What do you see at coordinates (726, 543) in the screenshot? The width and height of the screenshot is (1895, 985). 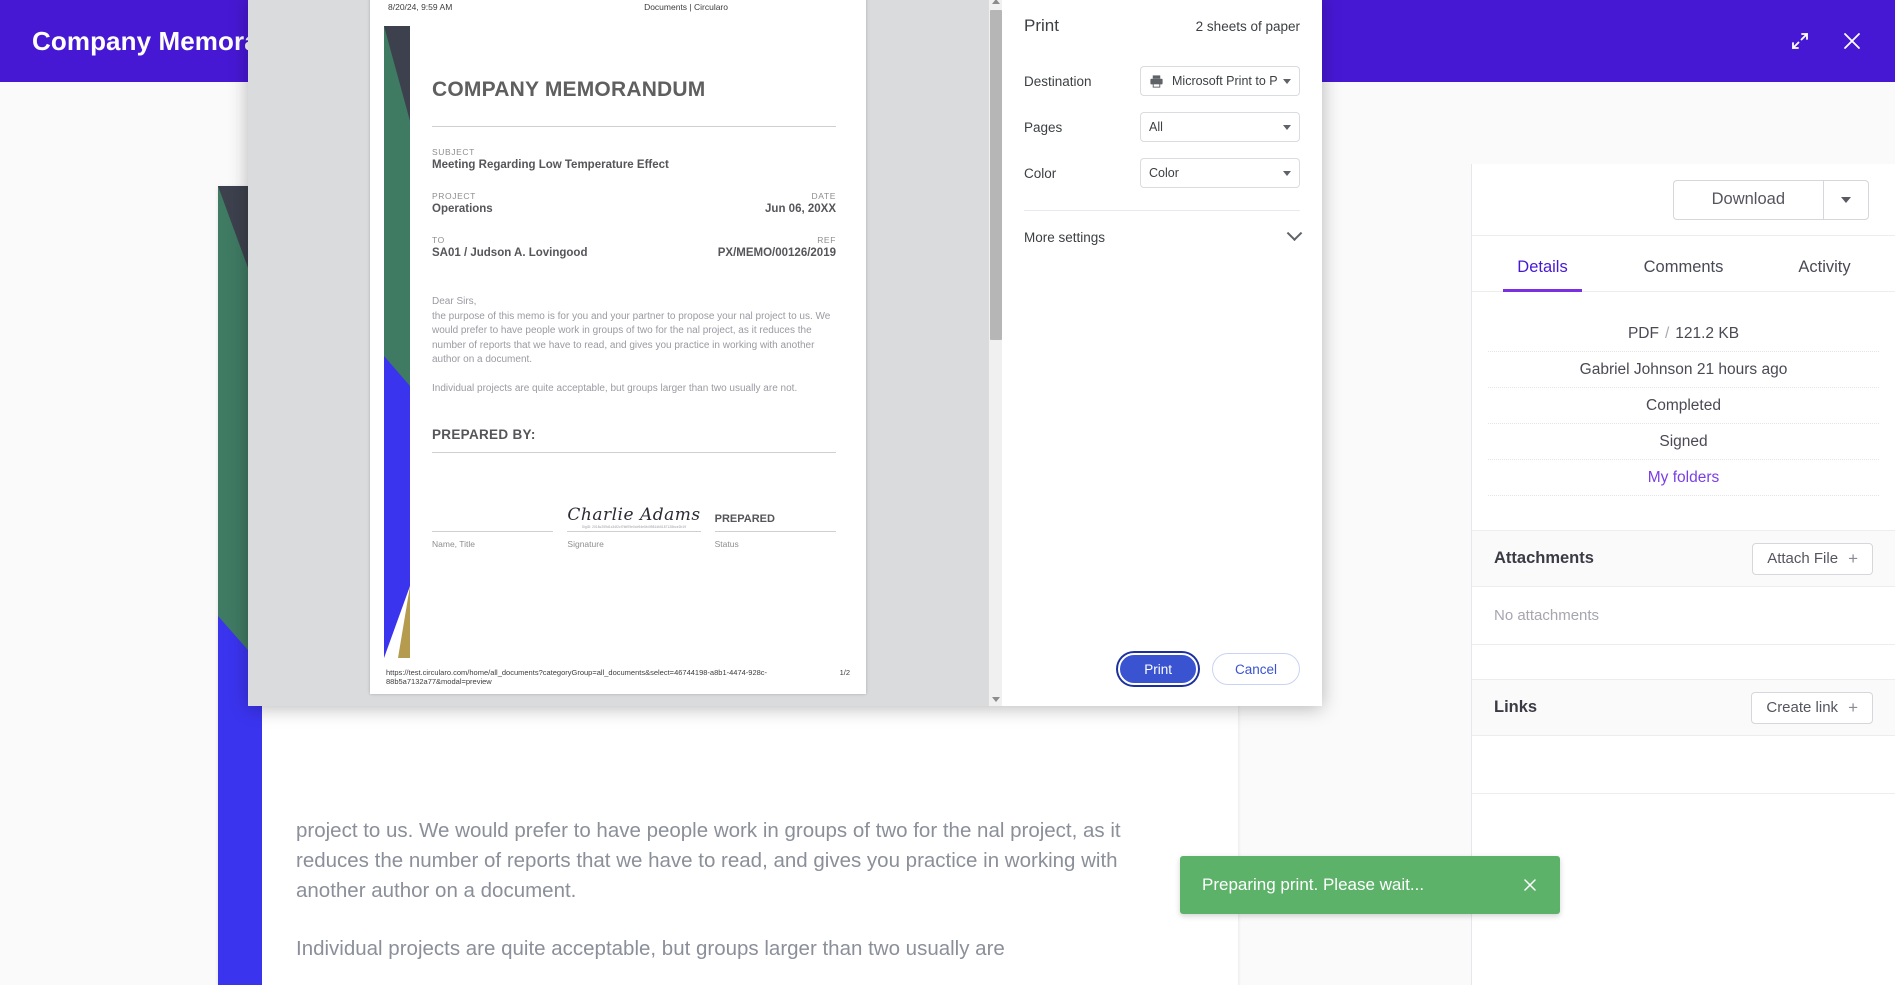 I see `status-caption: Status` at bounding box center [726, 543].